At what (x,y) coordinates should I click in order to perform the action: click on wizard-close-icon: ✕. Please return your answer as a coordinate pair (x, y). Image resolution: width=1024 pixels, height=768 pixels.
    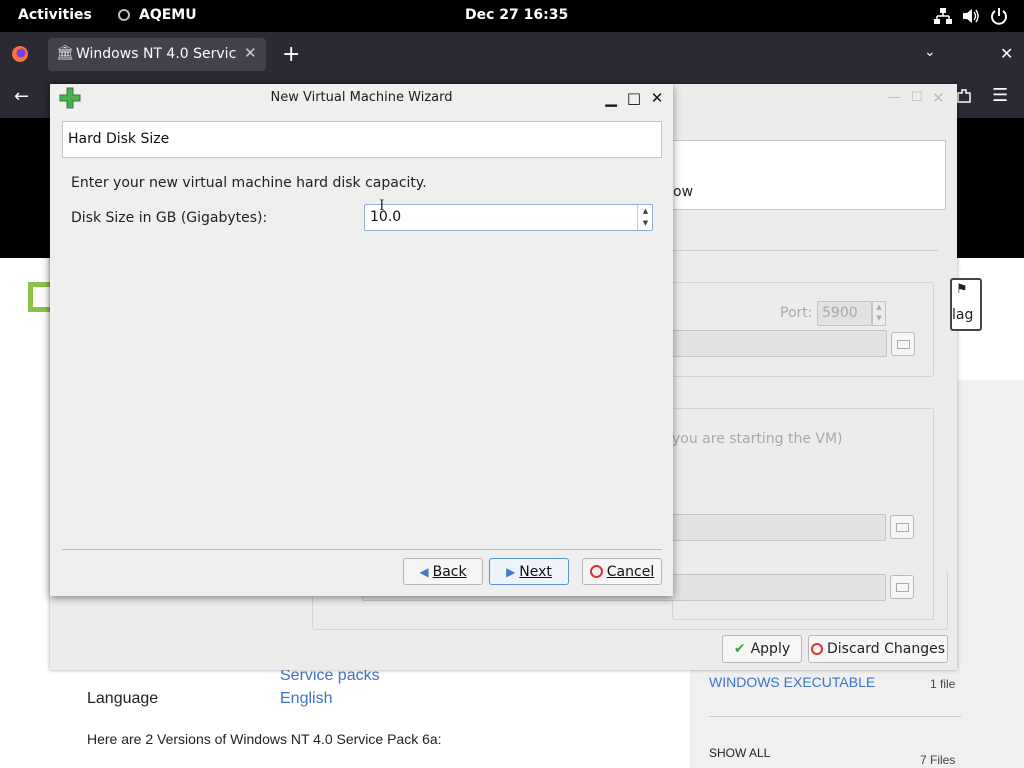
    Looking at the image, I should click on (657, 98).